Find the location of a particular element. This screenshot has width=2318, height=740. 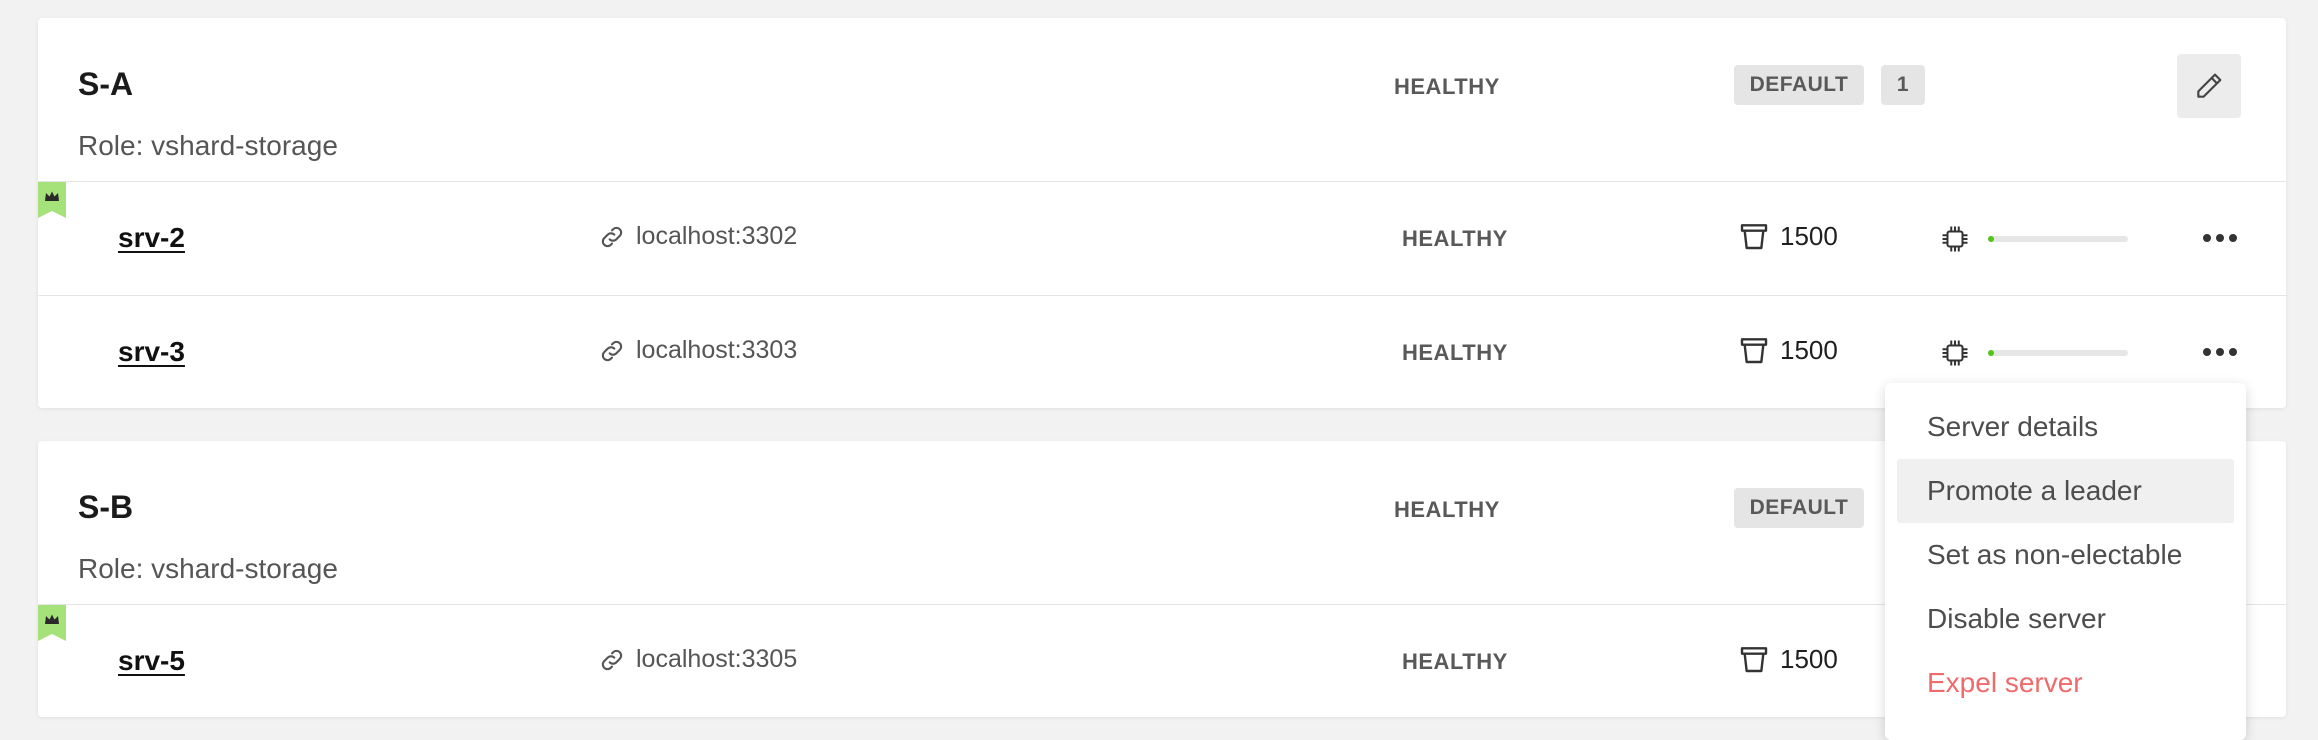

edit-replicaset-button is located at coordinates (2209, 86).